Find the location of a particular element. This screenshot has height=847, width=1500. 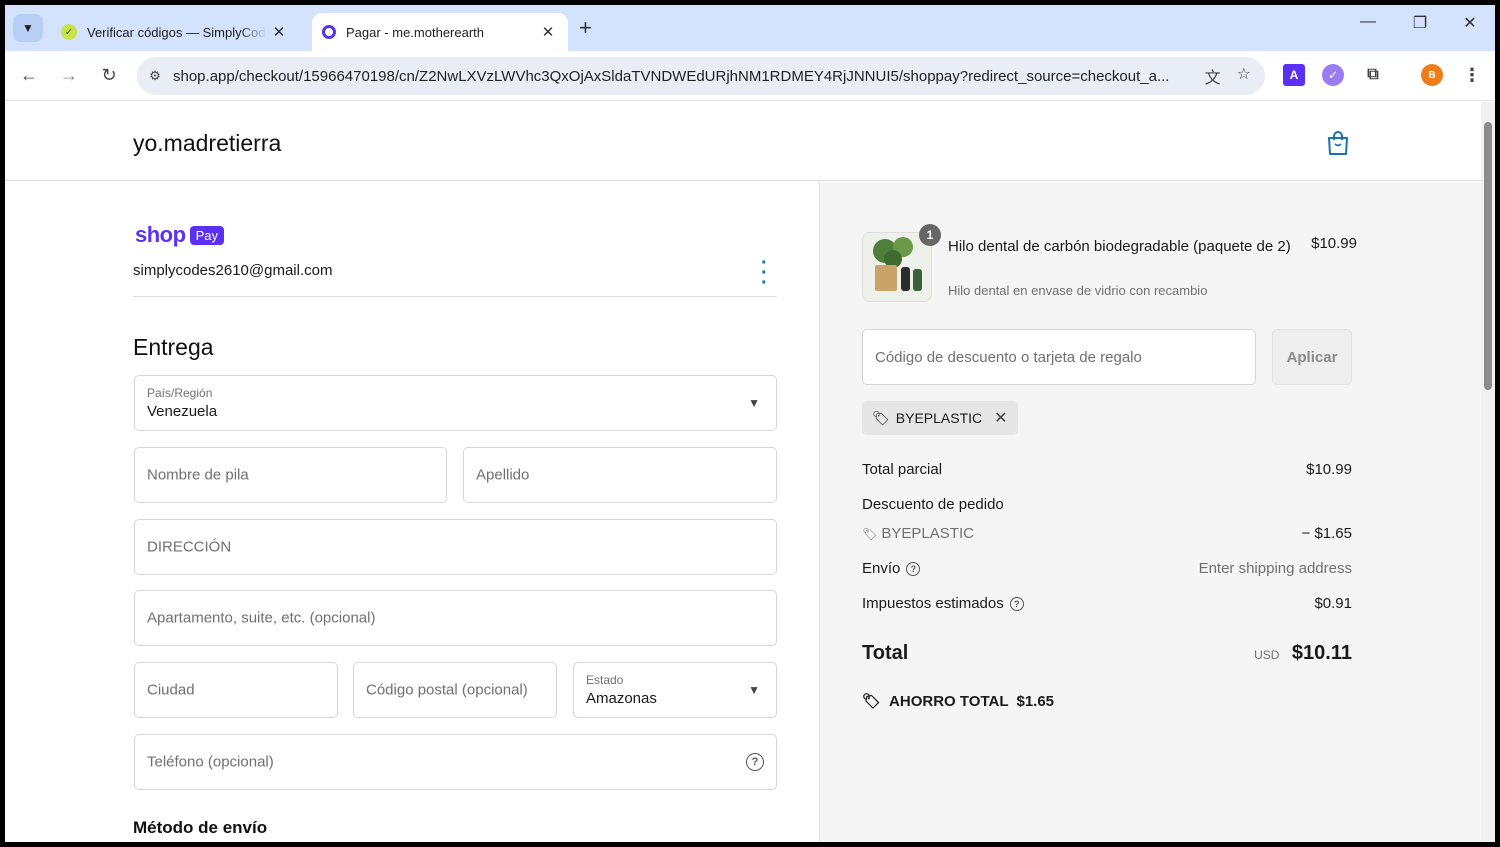

close-window-button: ✕ is located at coordinates (1470, 23).